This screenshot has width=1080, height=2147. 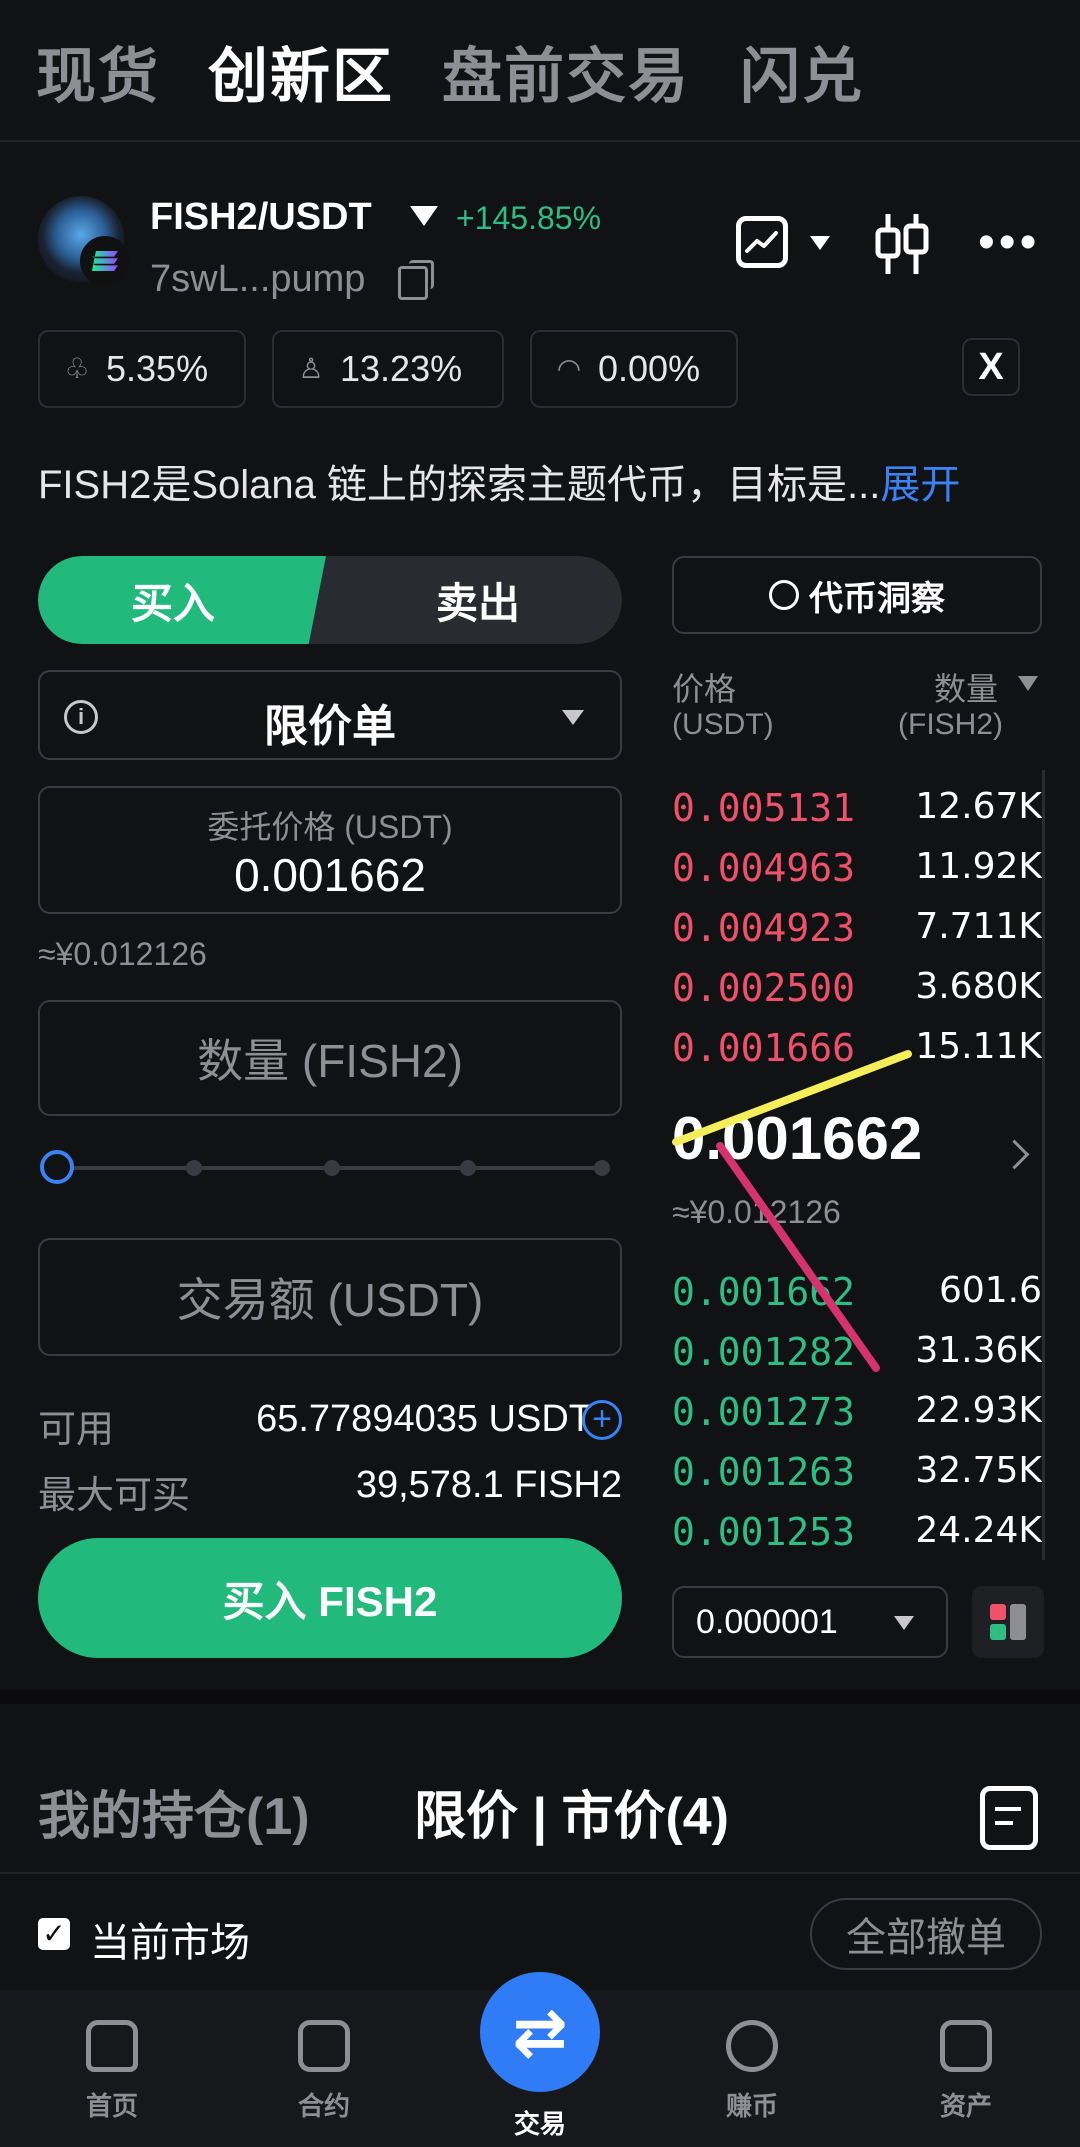 What do you see at coordinates (820, 243) in the screenshot?
I see `chart-caret-icon` at bounding box center [820, 243].